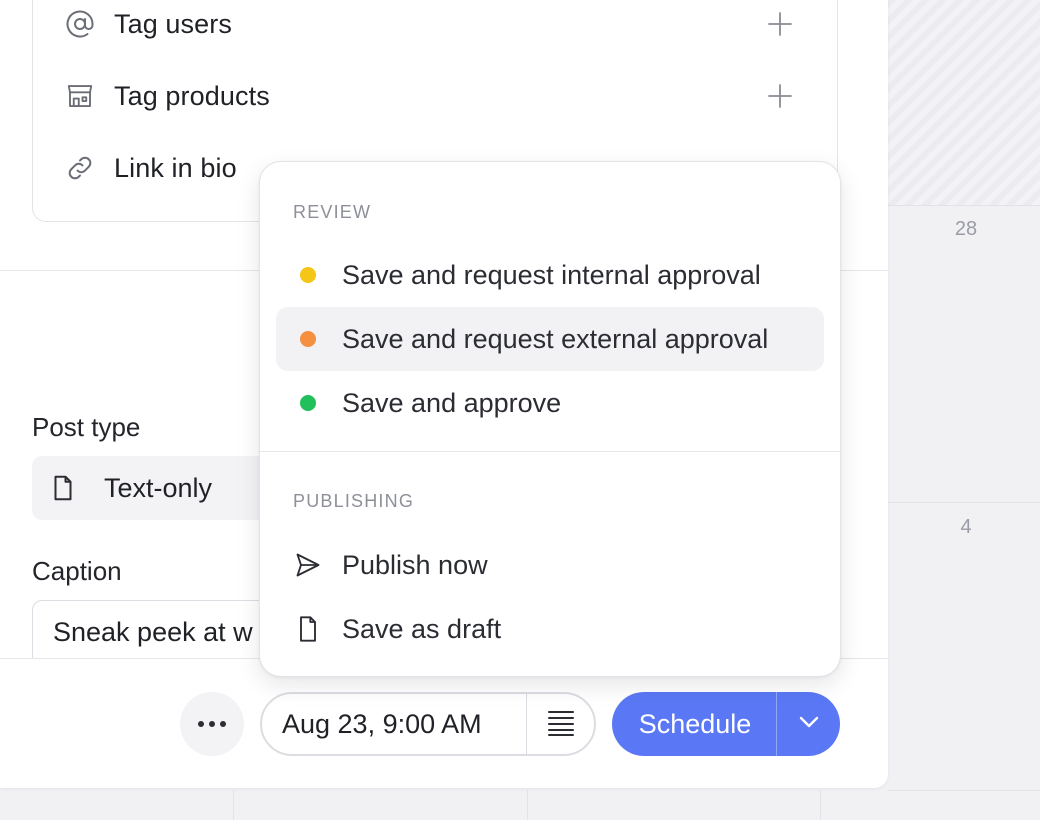 Image resolution: width=1040 pixels, height=820 pixels. I want to click on caption-label: Caption, so click(77, 571).